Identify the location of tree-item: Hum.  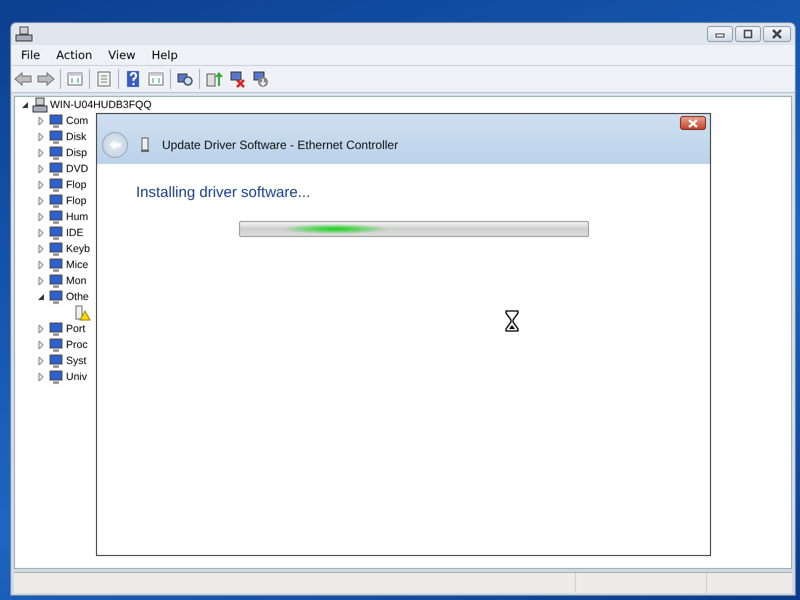
(77, 217).